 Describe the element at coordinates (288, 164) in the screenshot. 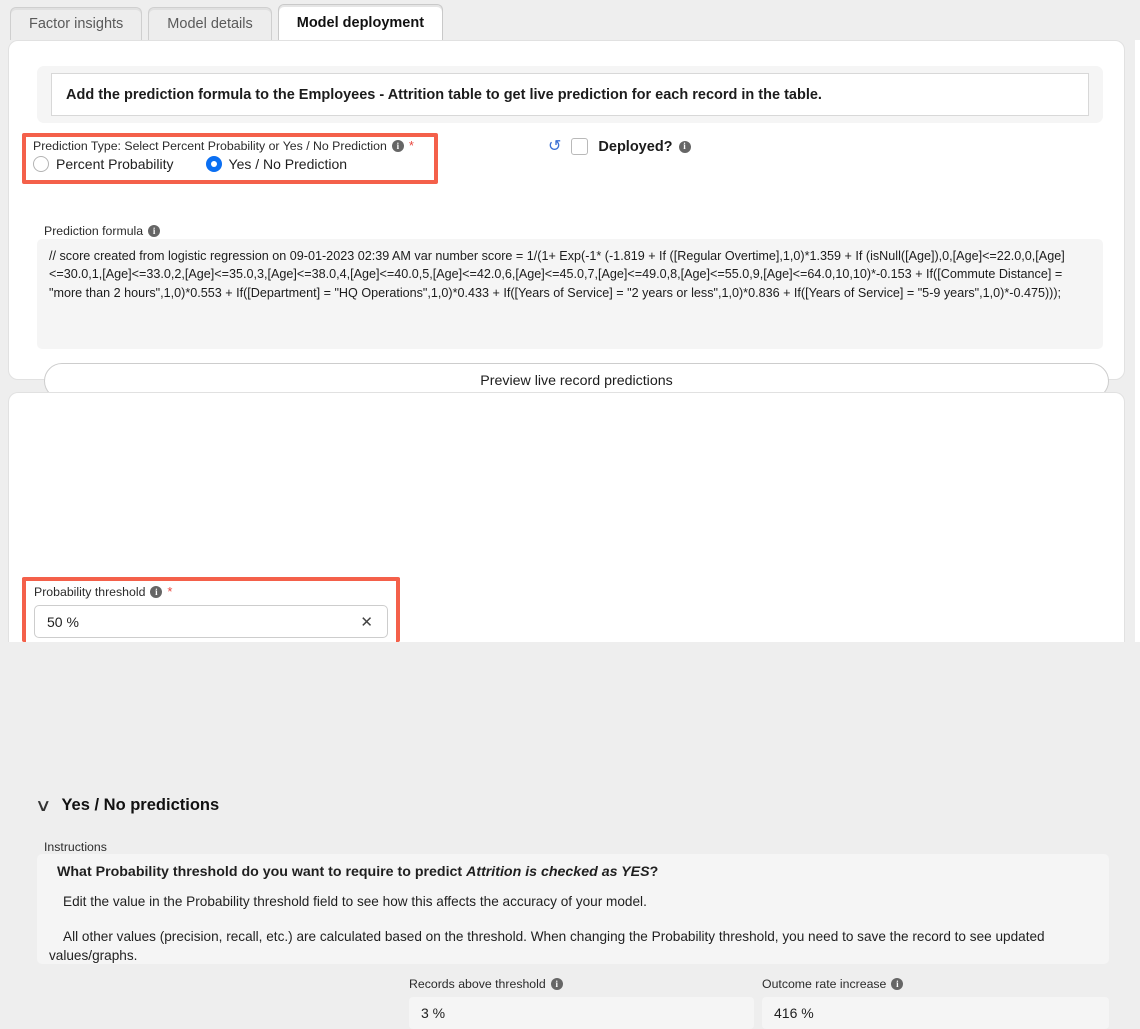

I see `radio-label: Yes / No Prediction` at that location.